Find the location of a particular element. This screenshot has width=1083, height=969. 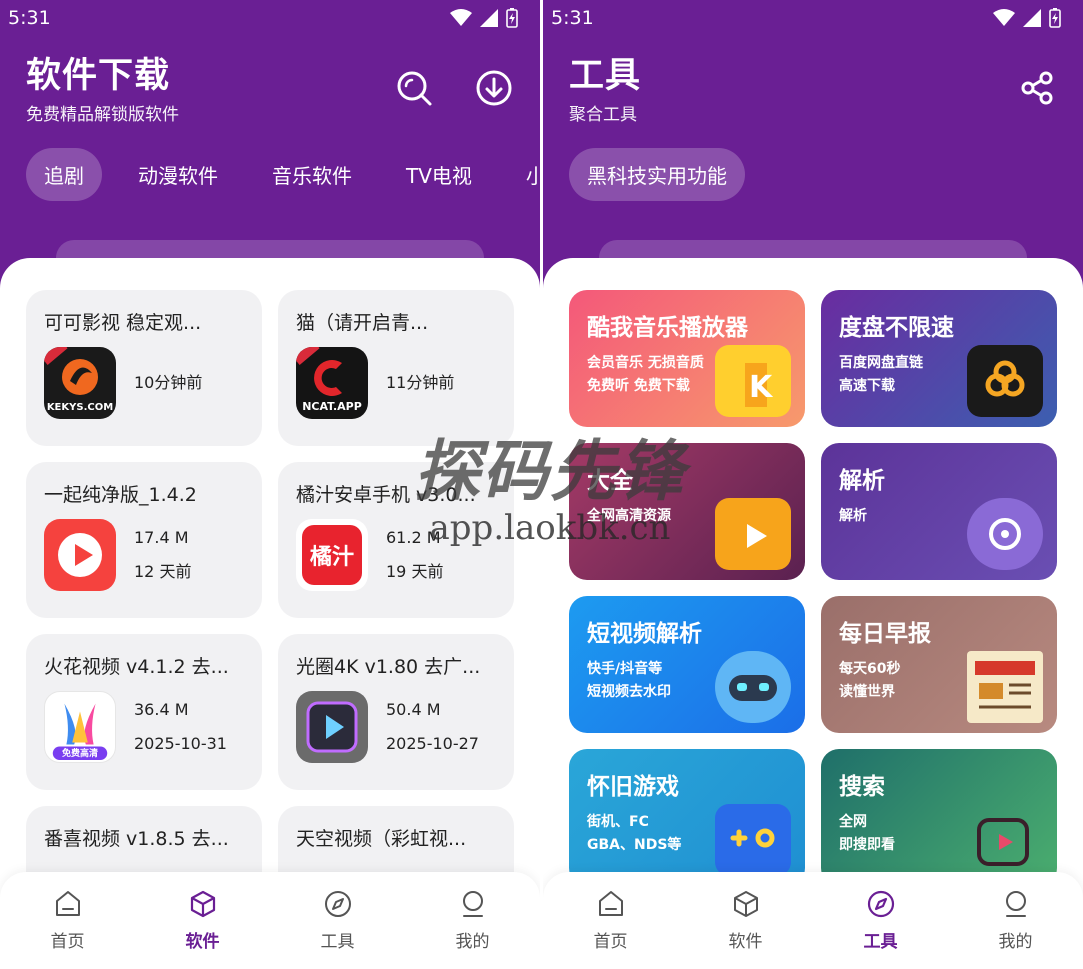

app-card: 光圈4K v1.80 去广... 50.4 M 2025-10-27 is located at coordinates (396, 712).